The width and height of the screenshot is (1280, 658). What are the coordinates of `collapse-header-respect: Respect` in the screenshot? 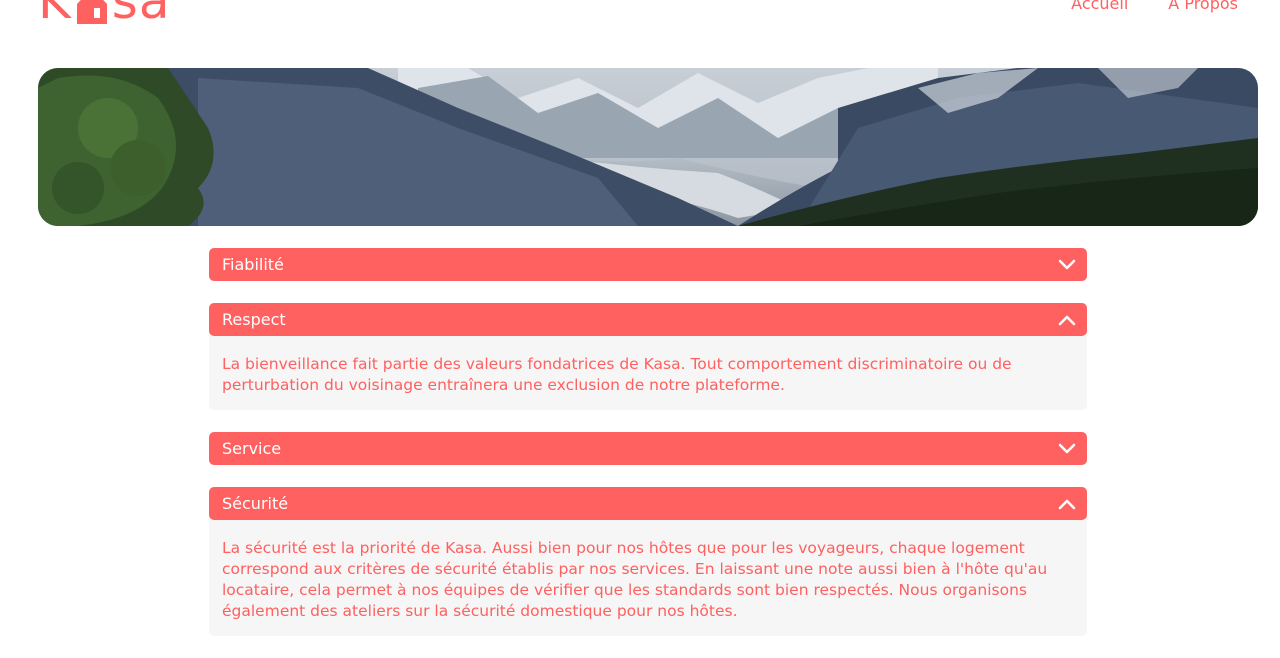 It's located at (648, 319).